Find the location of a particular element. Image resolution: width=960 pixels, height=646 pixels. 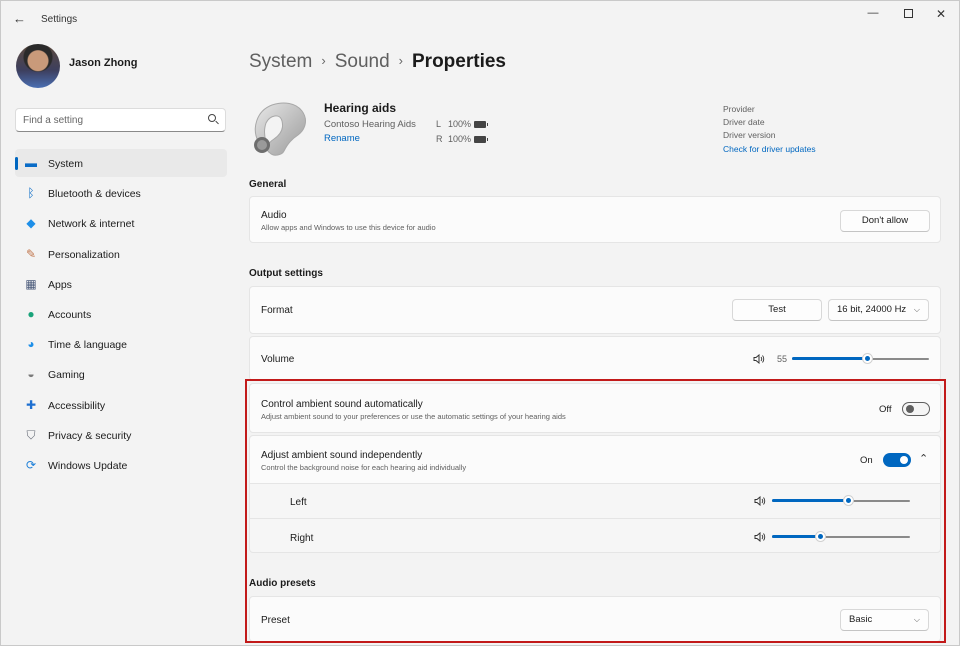

avatar is located at coordinates (38, 66).